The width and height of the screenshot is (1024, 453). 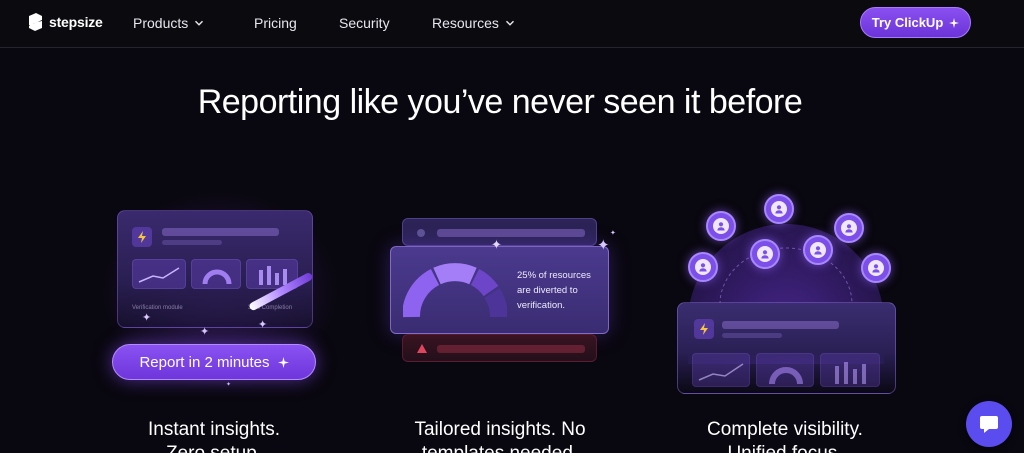 I want to click on stepsize-logo-icon, so click(x=35, y=22).